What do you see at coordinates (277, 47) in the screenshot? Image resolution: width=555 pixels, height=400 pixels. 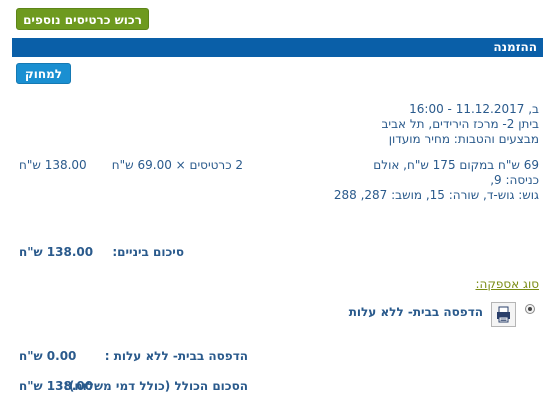 I see `order-header-bar: ההזמנה` at bounding box center [277, 47].